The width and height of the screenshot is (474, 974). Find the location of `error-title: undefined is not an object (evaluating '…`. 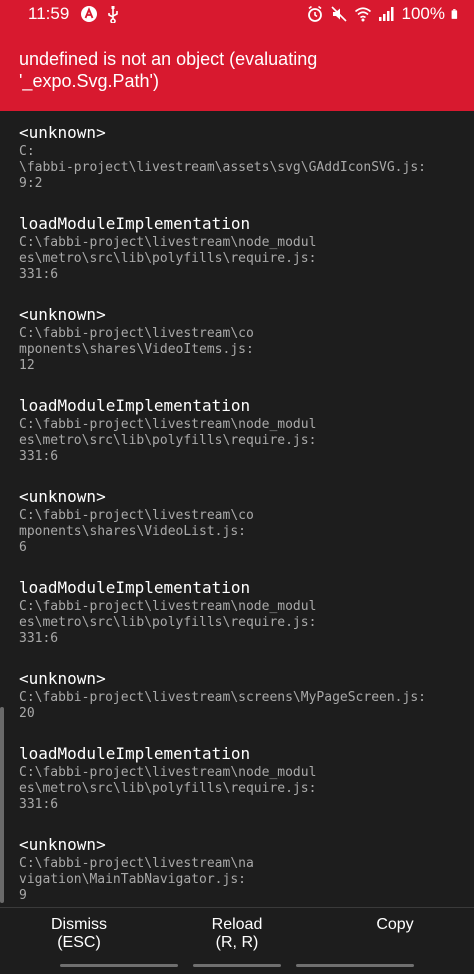

error-title: undefined is not an object (evaluating '… is located at coordinates (168, 70).